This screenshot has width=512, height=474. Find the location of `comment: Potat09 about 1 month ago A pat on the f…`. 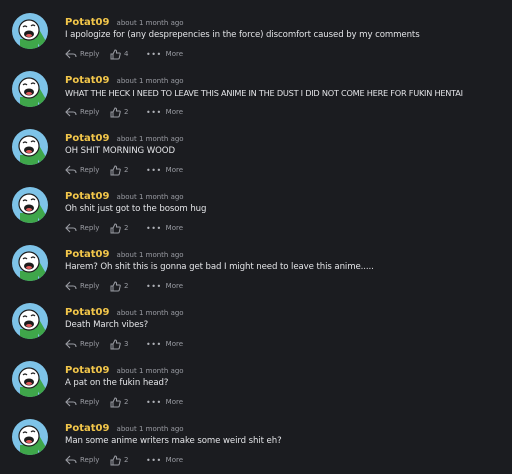

comment: Potat09 about 1 month ago A pat on the f… is located at coordinates (256, 390).